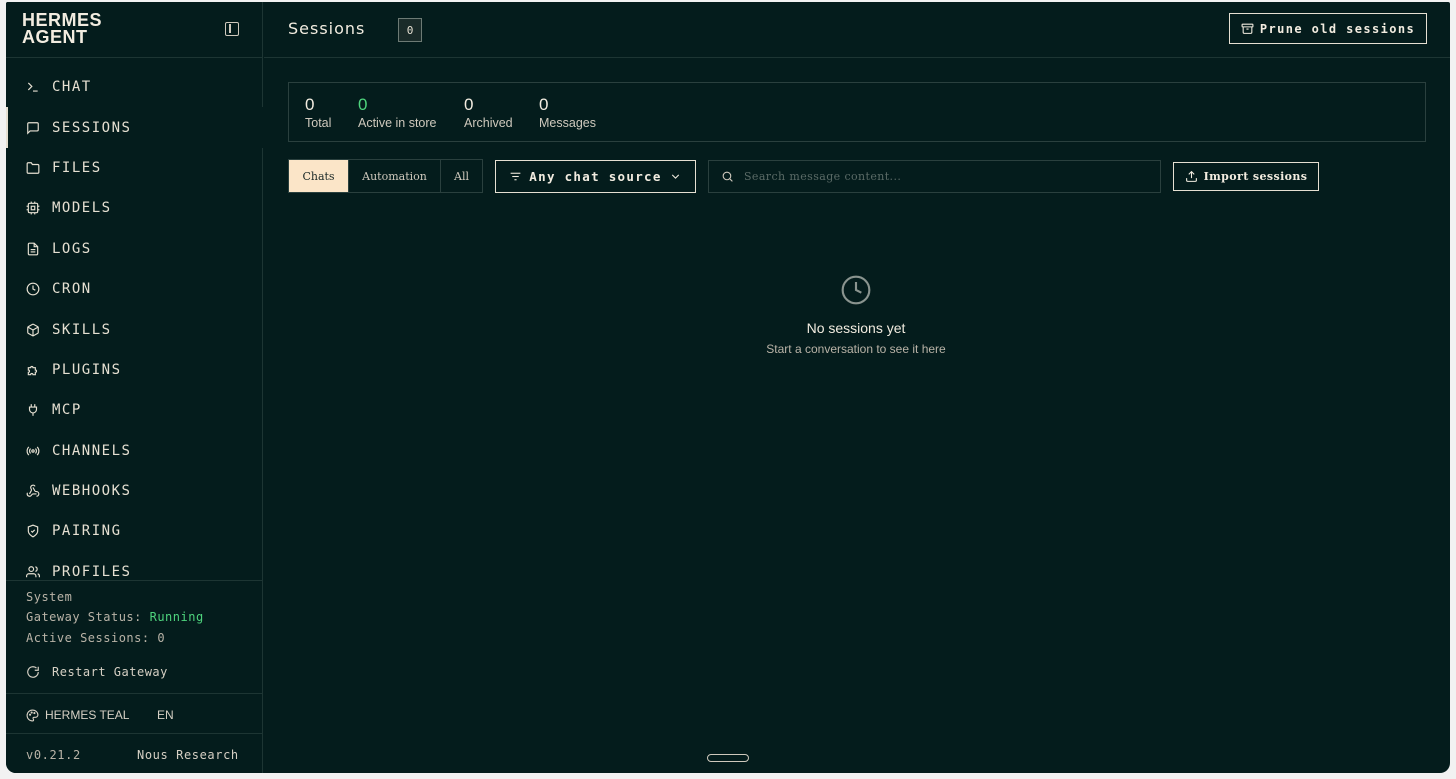 The height and width of the screenshot is (779, 1456). Describe the element at coordinates (88, 638) in the screenshot. I see `active-sessions-label: Active Sessions:` at that location.